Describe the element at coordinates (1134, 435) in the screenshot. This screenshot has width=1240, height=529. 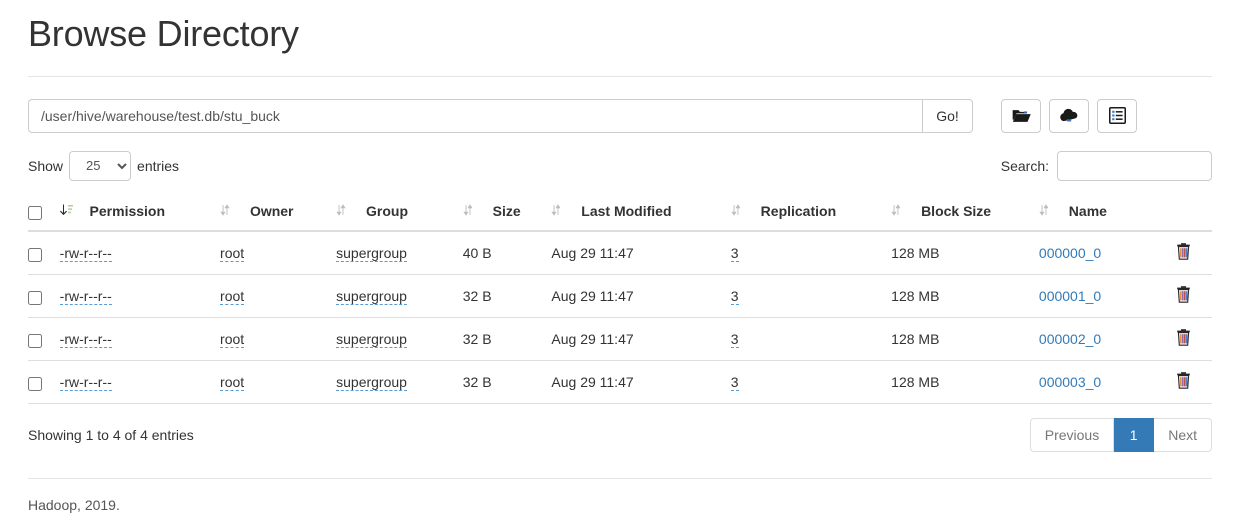
I see `pagination-page-1: 1` at that location.